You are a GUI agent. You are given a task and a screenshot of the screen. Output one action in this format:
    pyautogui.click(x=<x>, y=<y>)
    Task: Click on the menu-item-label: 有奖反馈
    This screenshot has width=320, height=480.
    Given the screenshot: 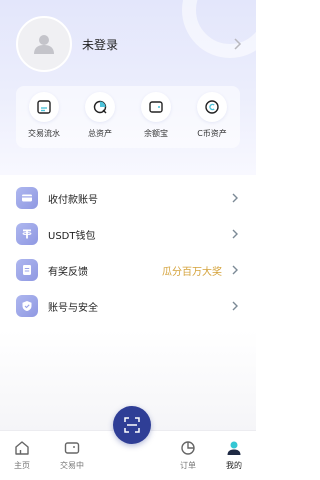 What is the action you would take?
    pyautogui.click(x=68, y=272)
    